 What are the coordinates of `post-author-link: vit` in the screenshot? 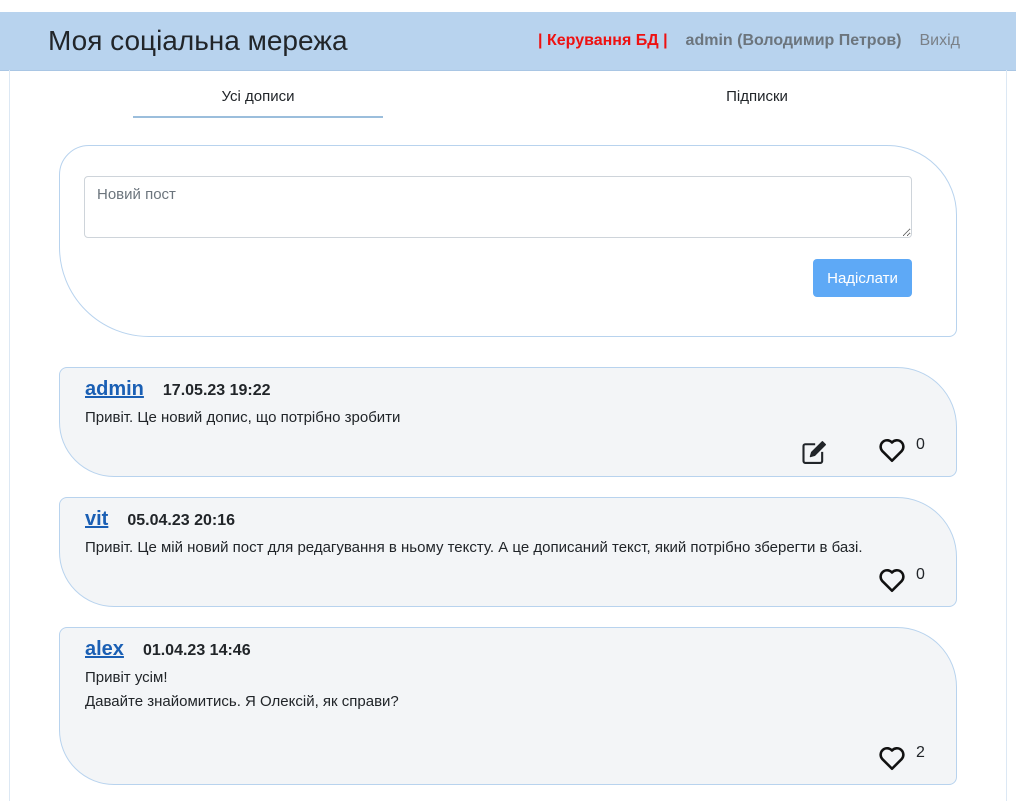 It's located at (96, 519).